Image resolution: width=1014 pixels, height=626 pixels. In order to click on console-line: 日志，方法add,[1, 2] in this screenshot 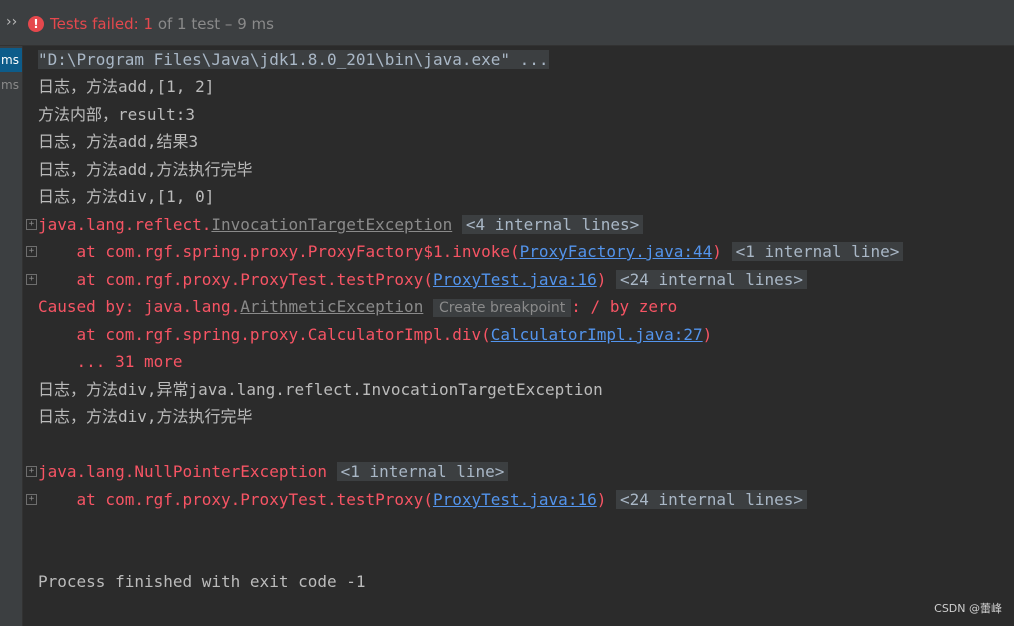, I will do `click(126, 86)`.